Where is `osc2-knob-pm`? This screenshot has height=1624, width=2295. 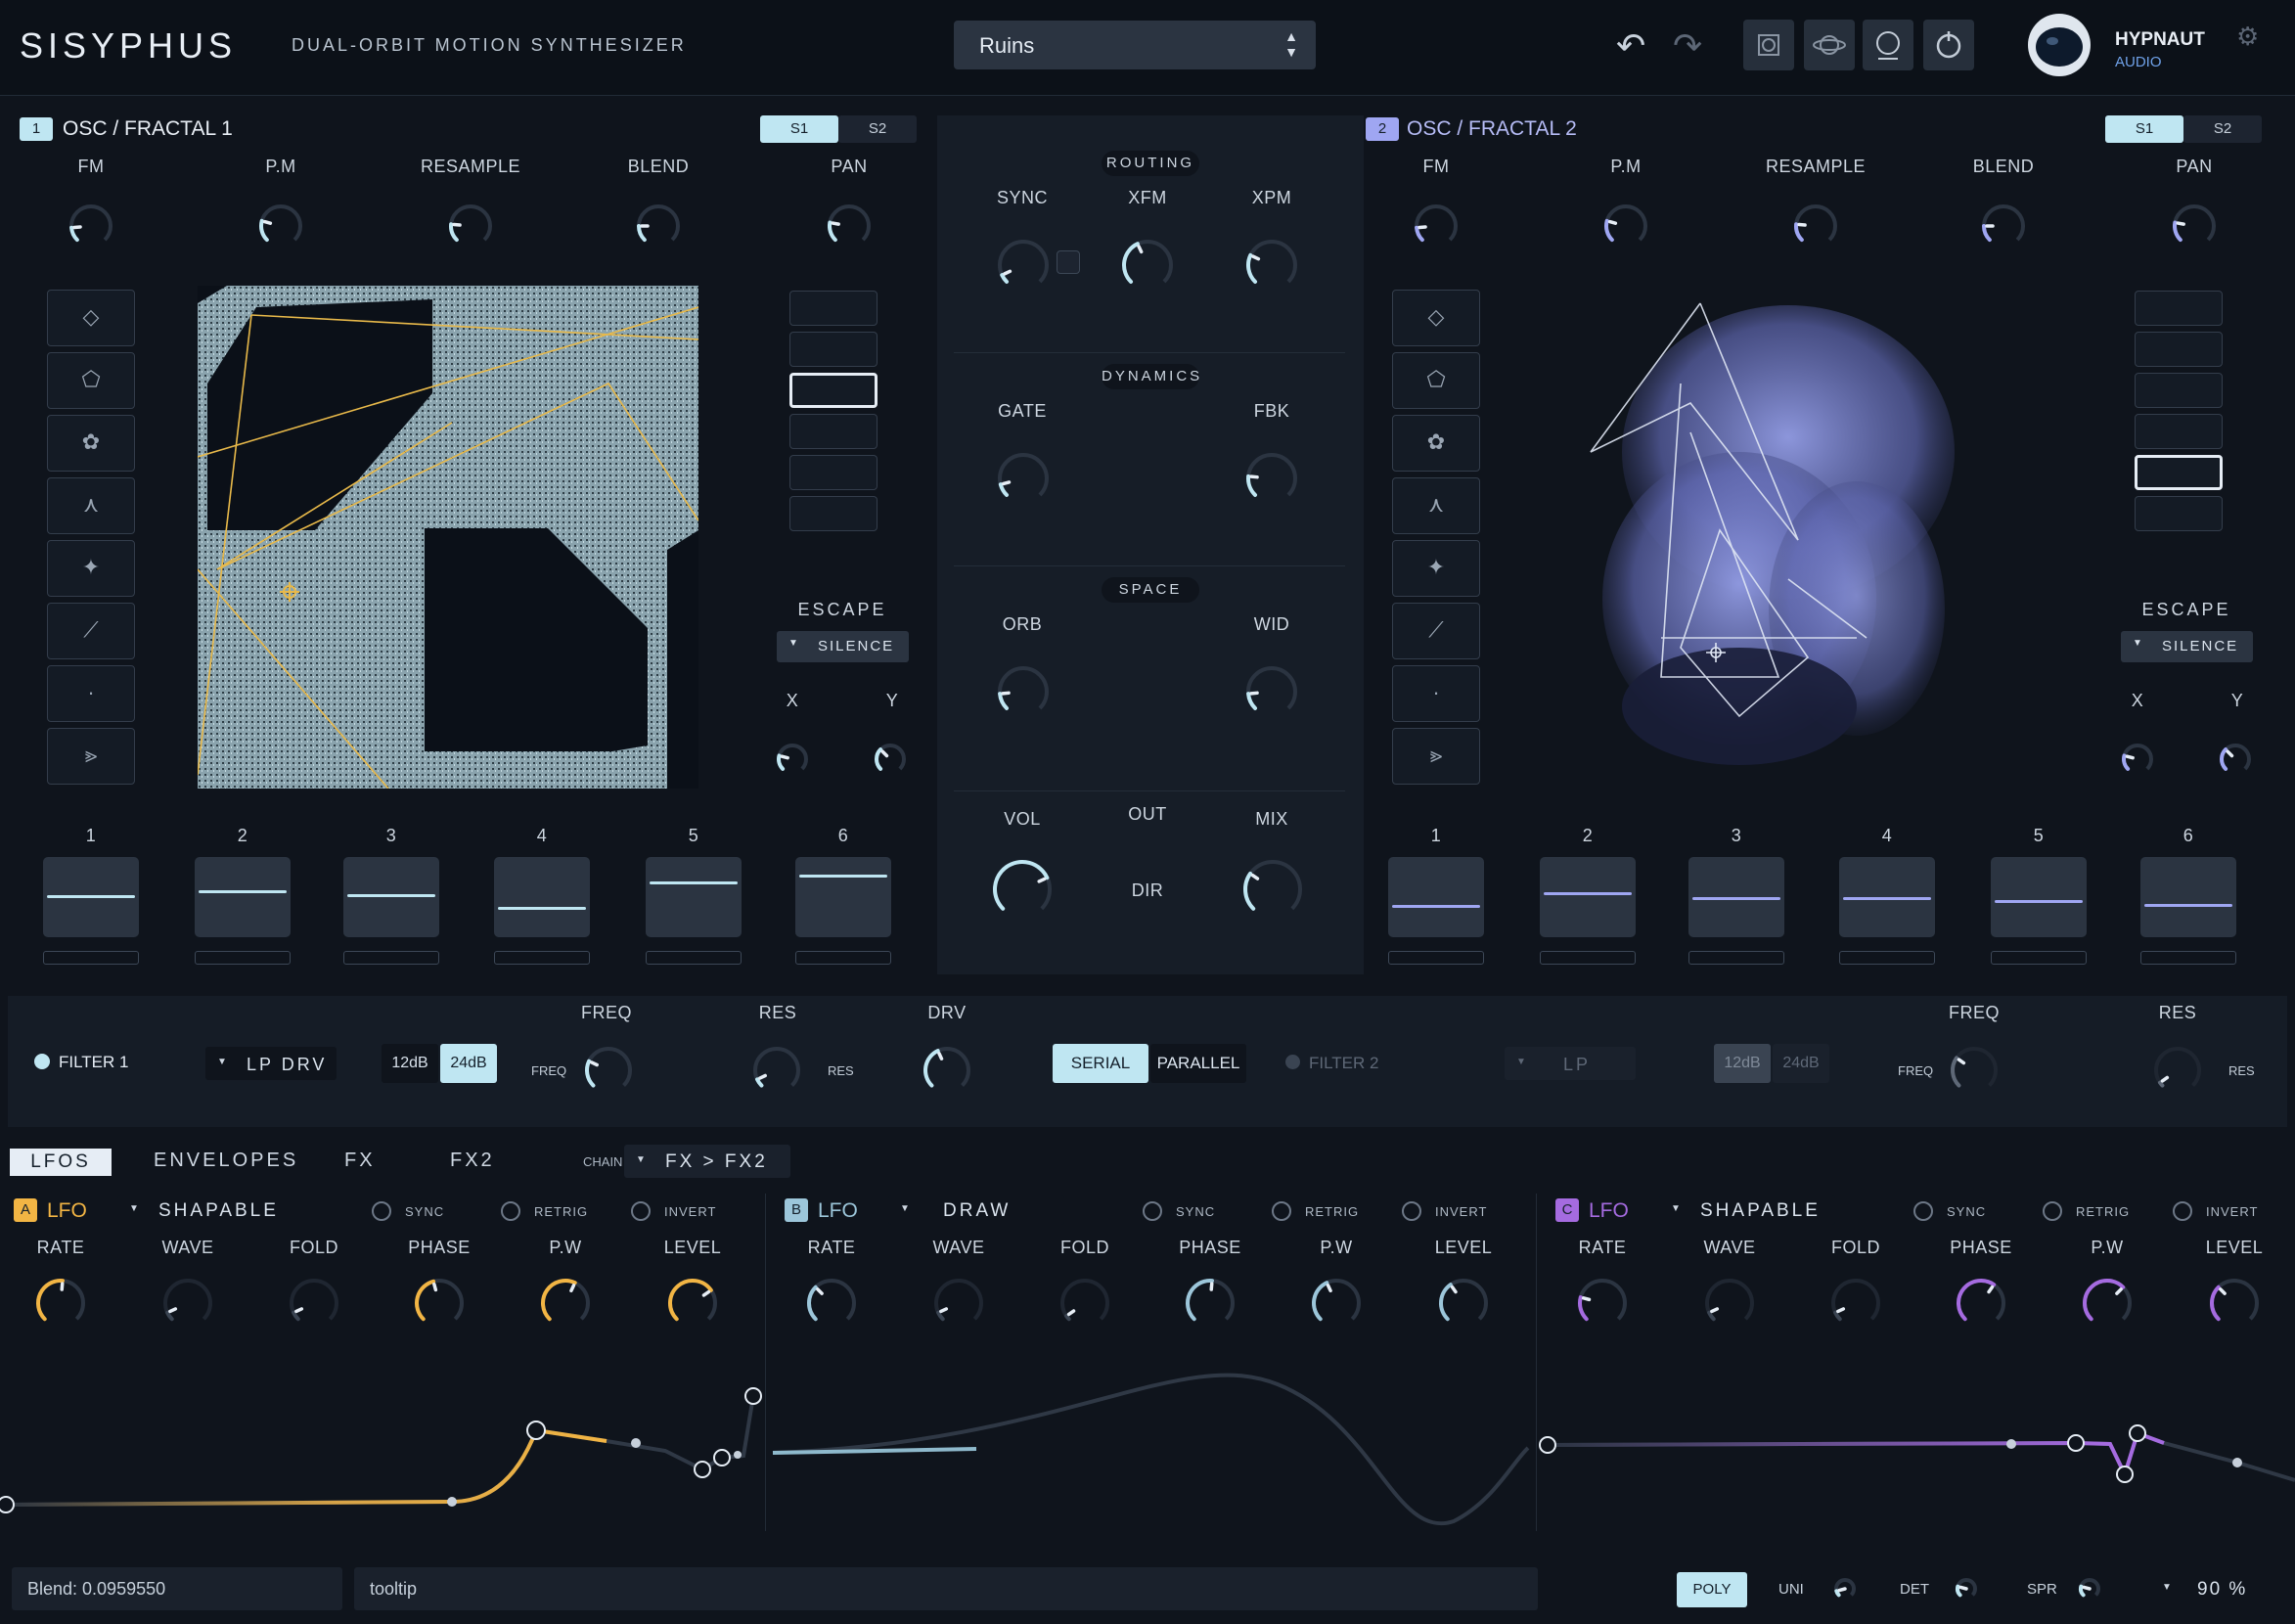
osc2-knob-pm is located at coordinates (1625, 226).